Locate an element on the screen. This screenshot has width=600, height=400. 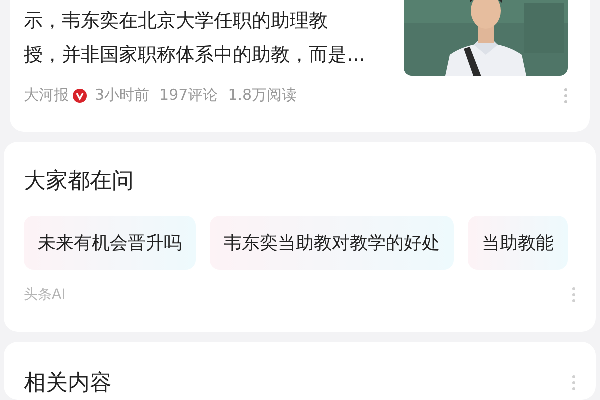
question-chip: 当助教能 is located at coordinates (518, 243).